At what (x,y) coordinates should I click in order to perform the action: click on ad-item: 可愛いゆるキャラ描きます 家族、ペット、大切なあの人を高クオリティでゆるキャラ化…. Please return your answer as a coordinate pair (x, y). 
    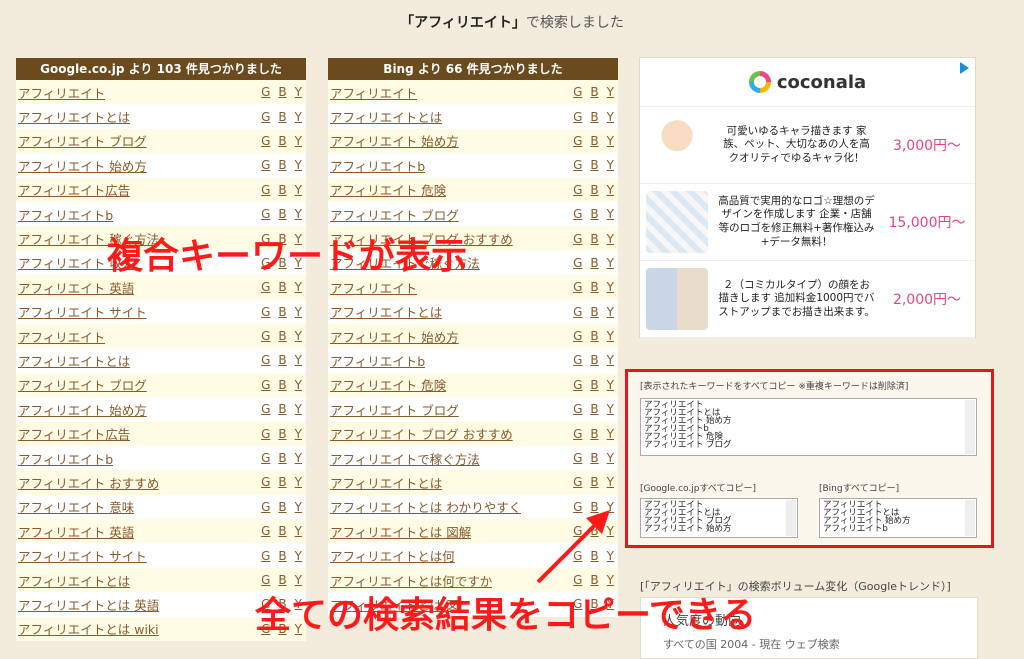
    Looking at the image, I should click on (807, 145).